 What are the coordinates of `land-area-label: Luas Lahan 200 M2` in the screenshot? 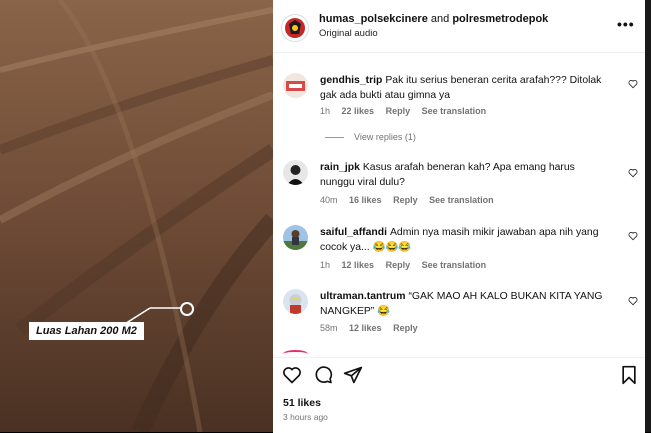 It's located at (86, 331).